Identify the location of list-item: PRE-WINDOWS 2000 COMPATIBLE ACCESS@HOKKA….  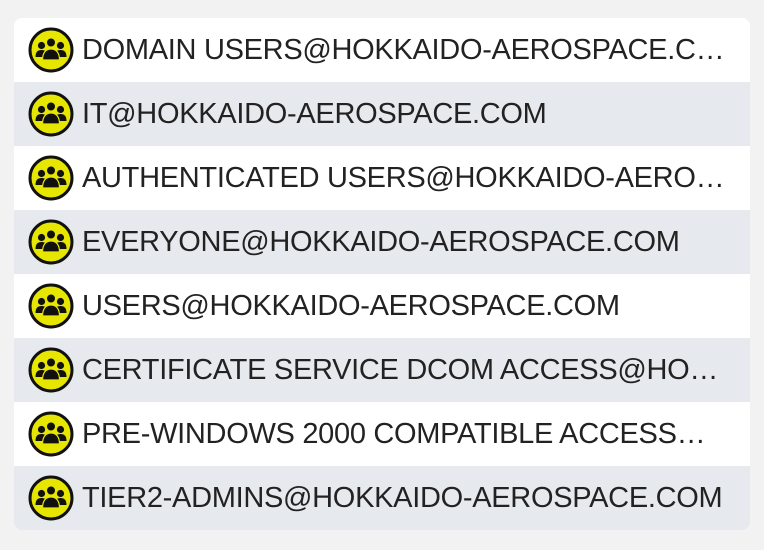
(382, 434).